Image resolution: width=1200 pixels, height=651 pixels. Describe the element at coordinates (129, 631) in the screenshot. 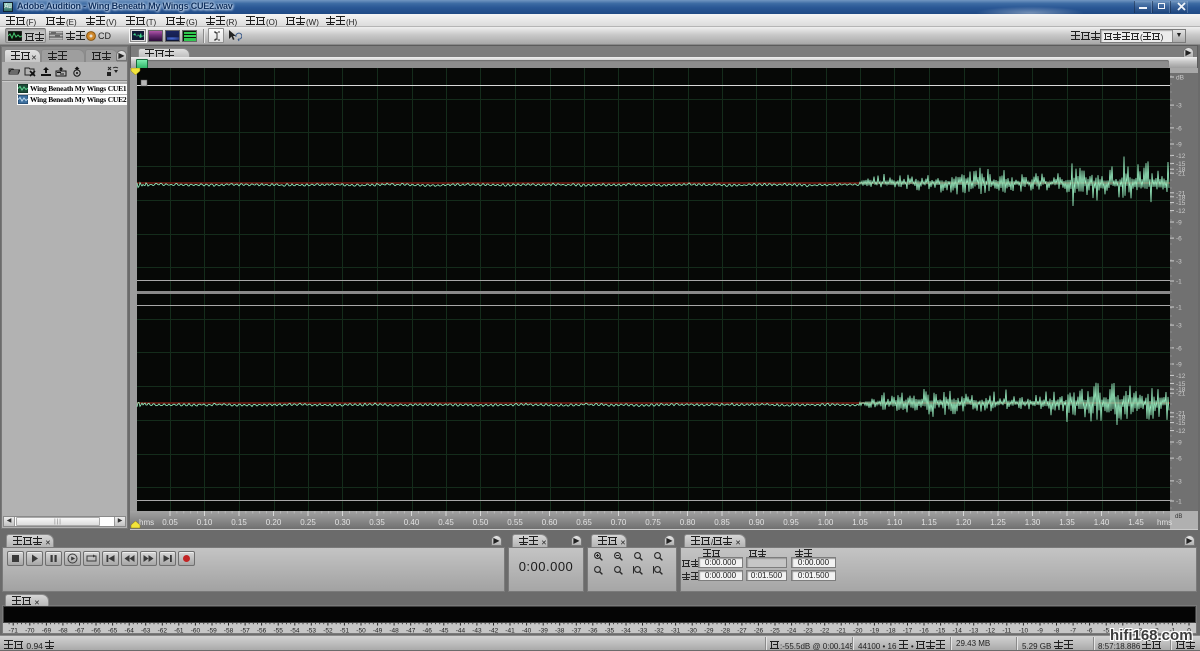

I see `svg-text: -64` at that location.